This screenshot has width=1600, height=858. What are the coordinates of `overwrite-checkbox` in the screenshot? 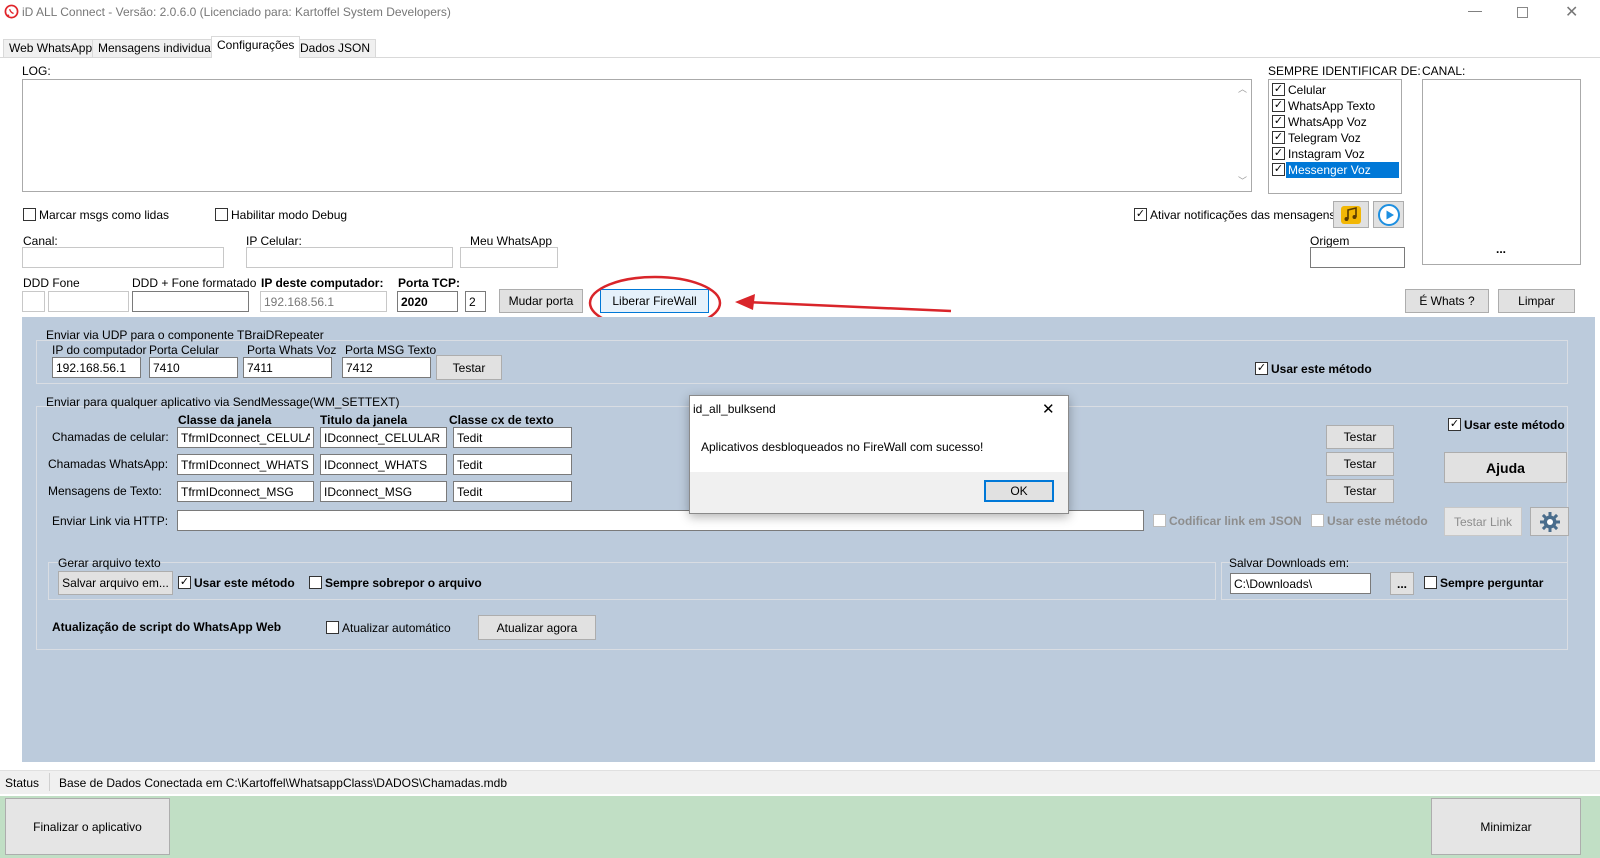 It's located at (315, 582).